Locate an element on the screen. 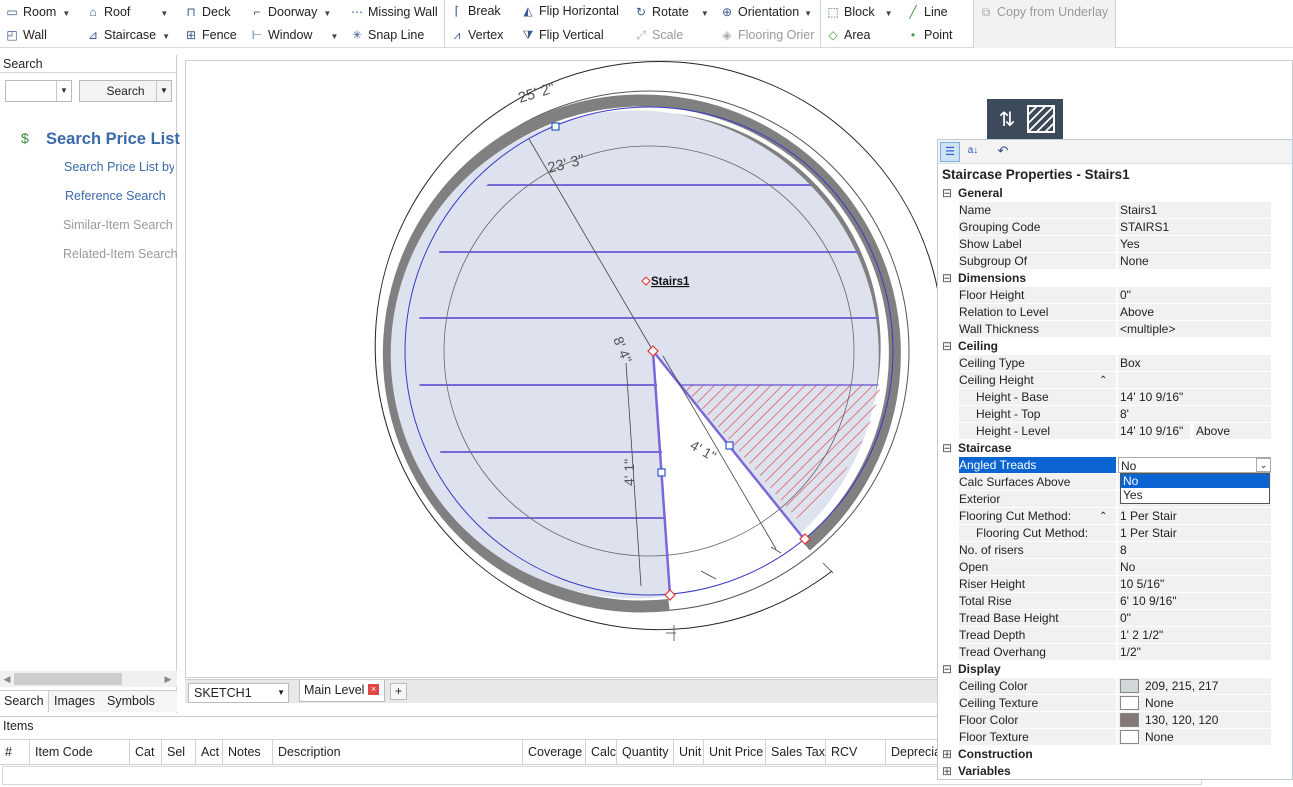  flooring-orientation-button: ◈ Flooring Orier is located at coordinates (766, 35).